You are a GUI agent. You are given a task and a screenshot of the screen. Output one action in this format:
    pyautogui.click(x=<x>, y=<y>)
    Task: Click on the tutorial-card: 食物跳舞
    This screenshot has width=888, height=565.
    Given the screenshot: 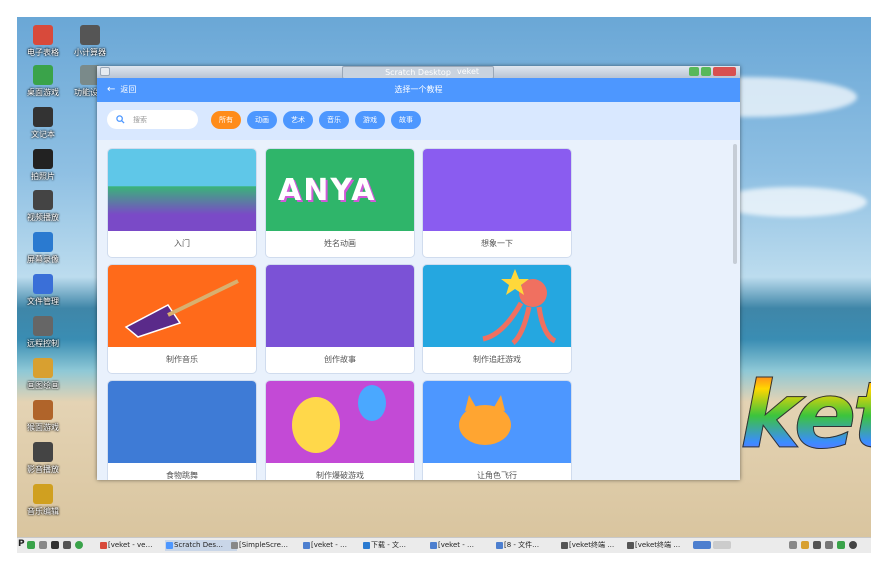 What is the action you would take?
    pyautogui.click(x=182, y=430)
    